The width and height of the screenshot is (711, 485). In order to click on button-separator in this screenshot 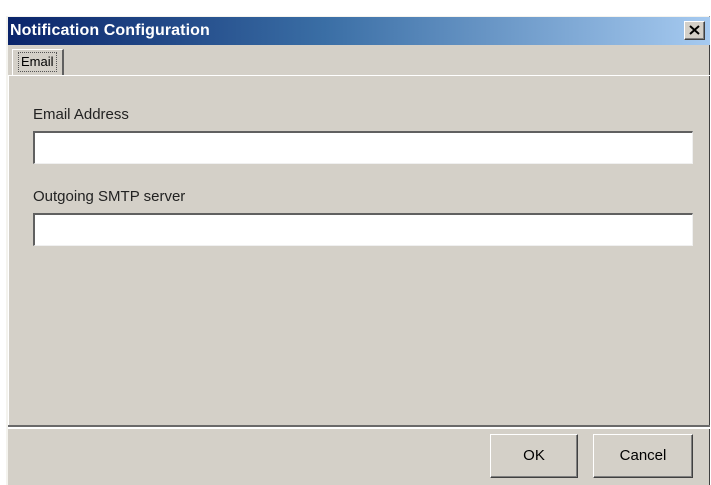, I will do `click(359, 427)`.